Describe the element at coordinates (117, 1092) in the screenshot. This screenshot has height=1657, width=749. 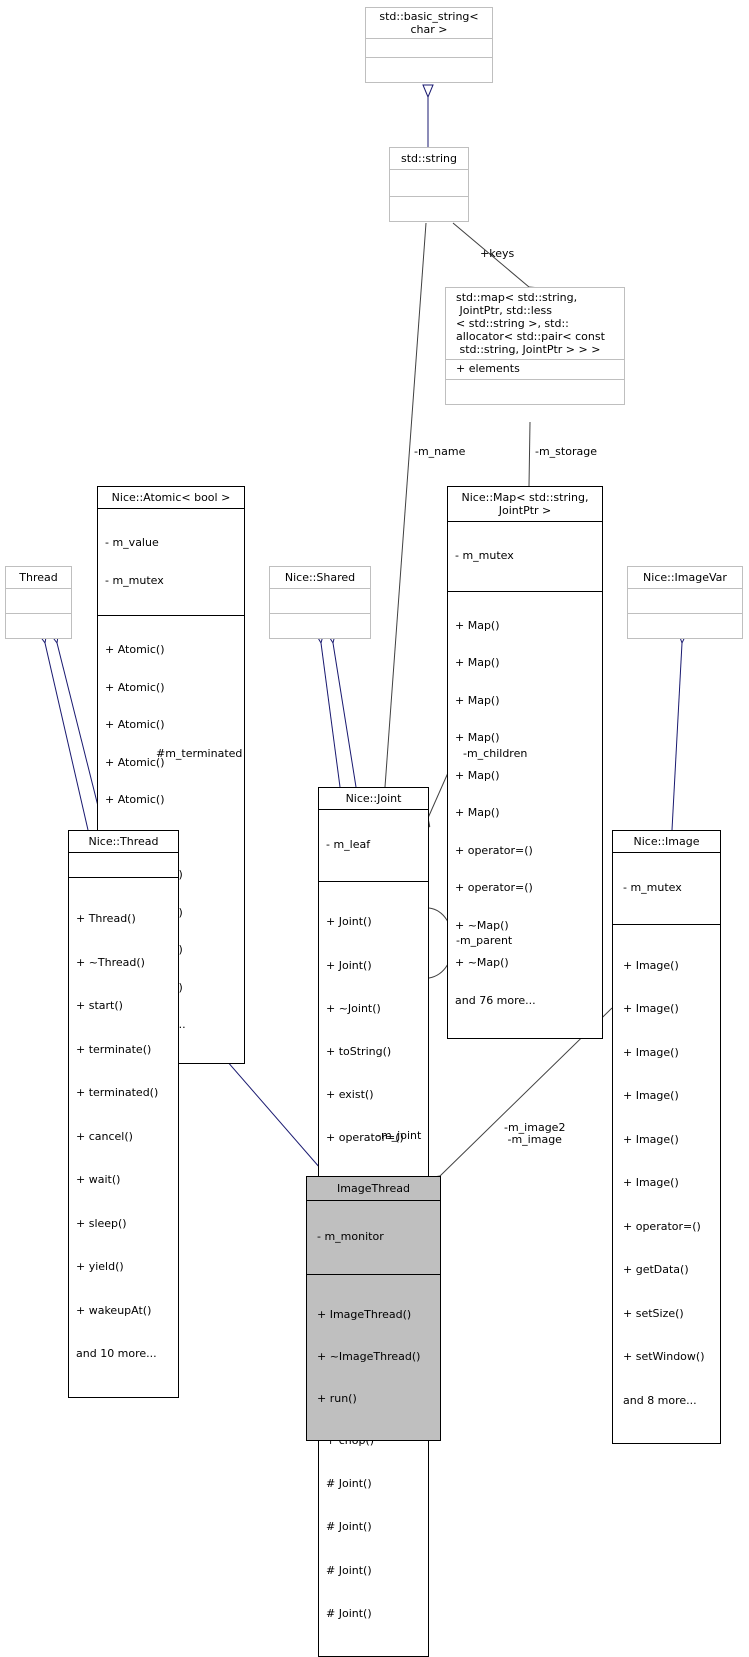
I see `method: + terminated()` at that location.